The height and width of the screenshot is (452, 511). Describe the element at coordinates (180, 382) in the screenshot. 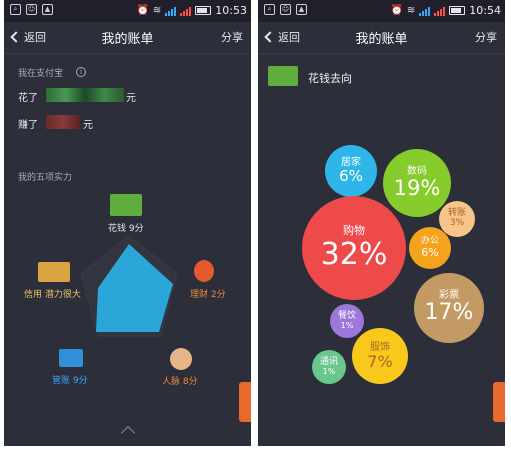

I see `radar-network: 人脉 8分` at that location.